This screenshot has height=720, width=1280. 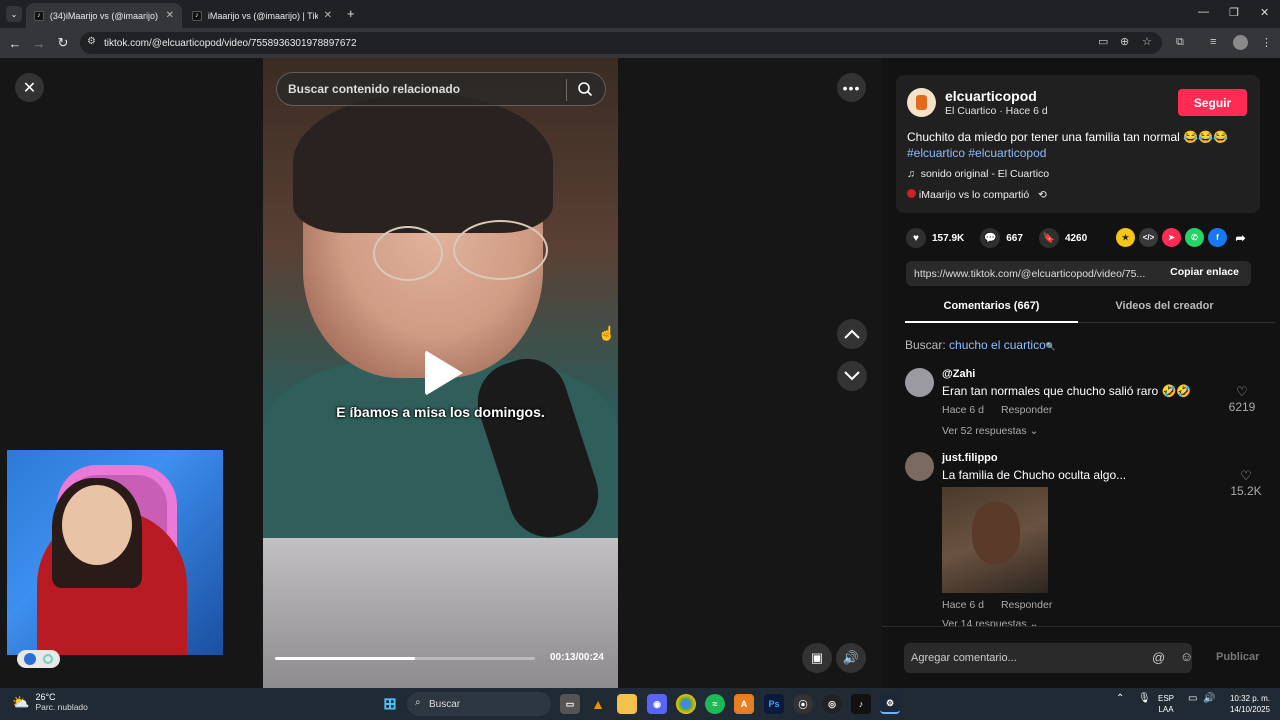 I want to click on friends-share-icon: ★, so click(x=1125, y=237).